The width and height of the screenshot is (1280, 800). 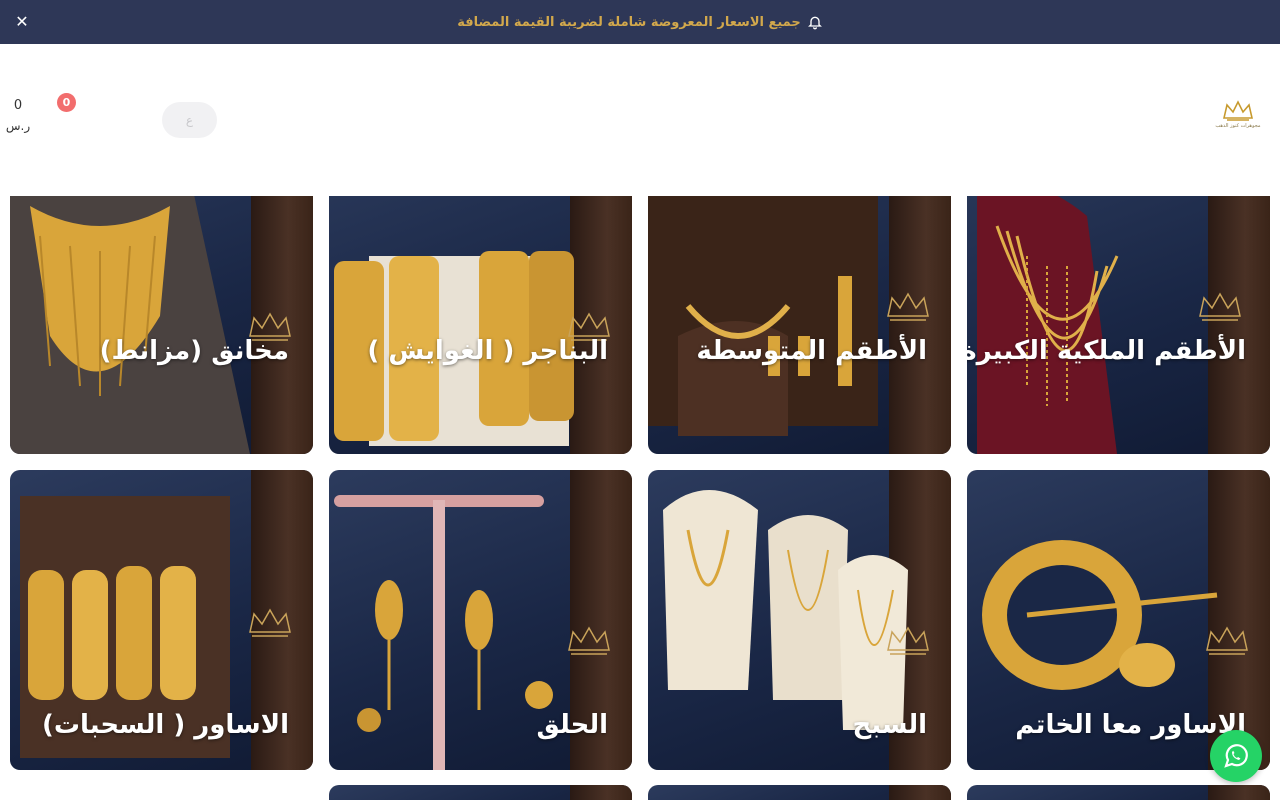 What do you see at coordinates (194, 351) in the screenshot?
I see `category-title: مخانق (مزانط)` at bounding box center [194, 351].